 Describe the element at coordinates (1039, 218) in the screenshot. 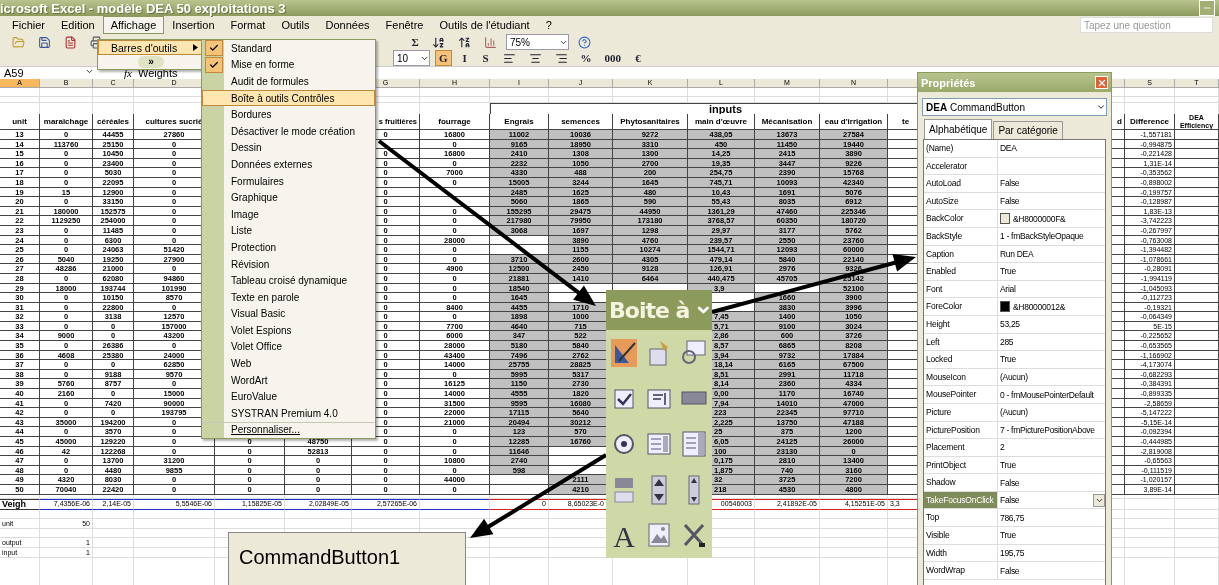

I see `property-value: &H8000000F&` at that location.